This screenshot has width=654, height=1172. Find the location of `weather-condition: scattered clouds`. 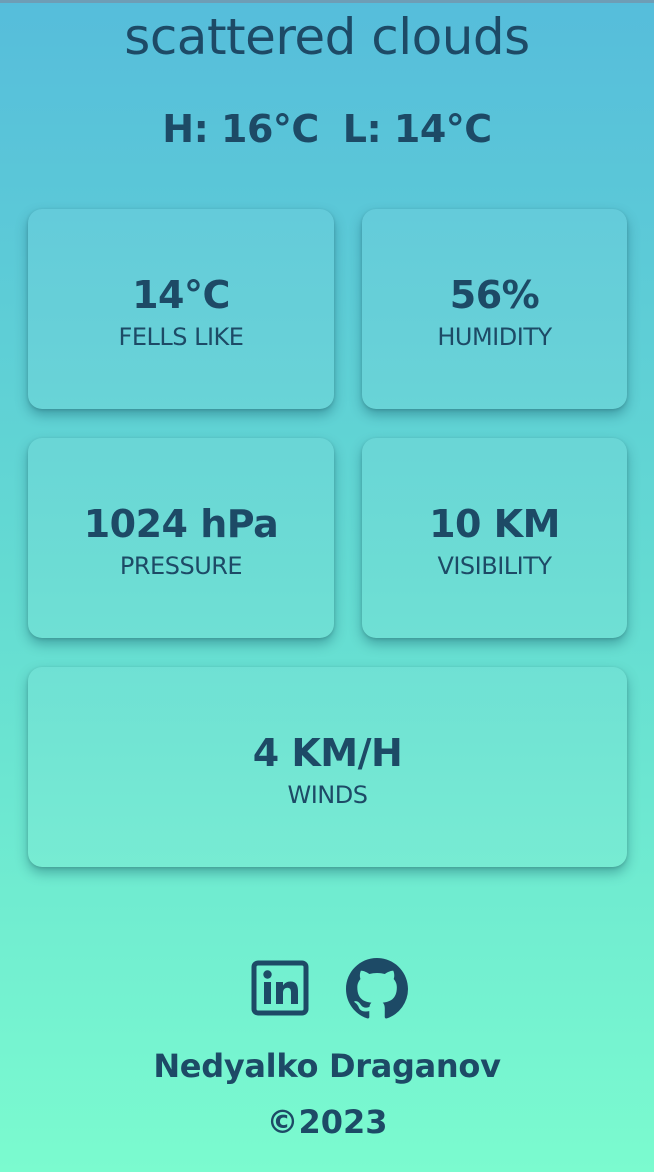

weather-condition: scattered clouds is located at coordinates (327, 37).